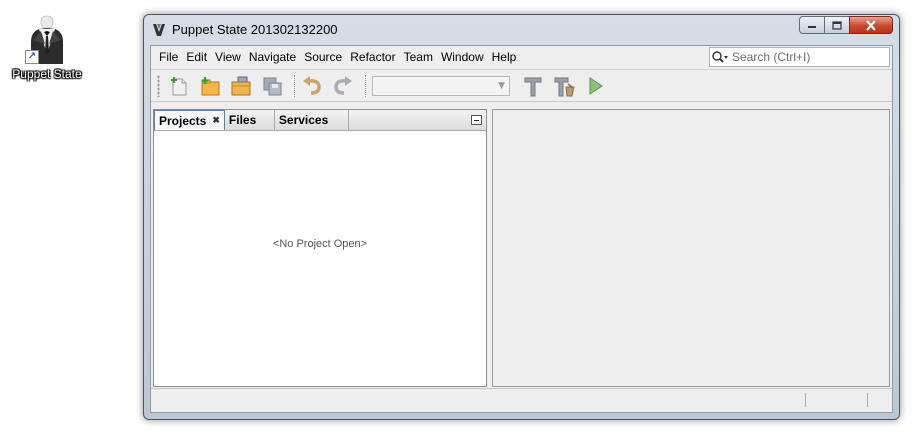  Describe the element at coordinates (183, 120) in the screenshot. I see `tab-projects-label: Projects` at that location.